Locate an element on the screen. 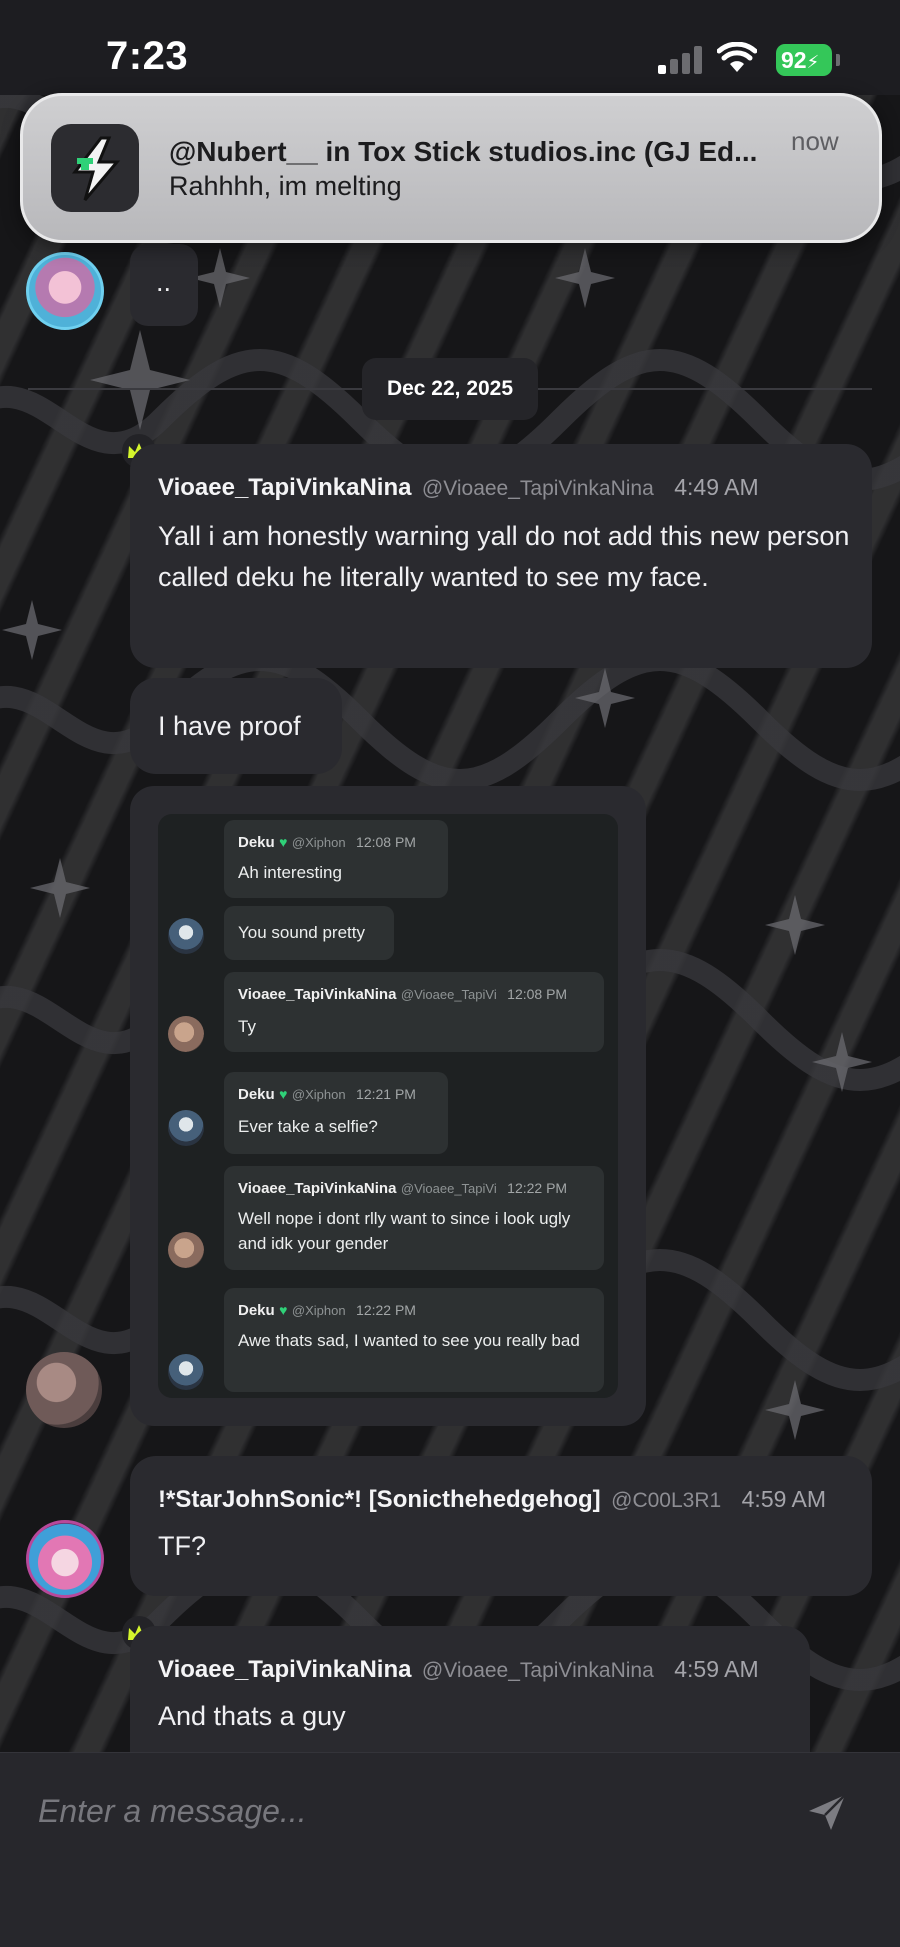 Image resolution: width=900 pixels, height=1947 pixels. notification-time: now is located at coordinates (815, 141).